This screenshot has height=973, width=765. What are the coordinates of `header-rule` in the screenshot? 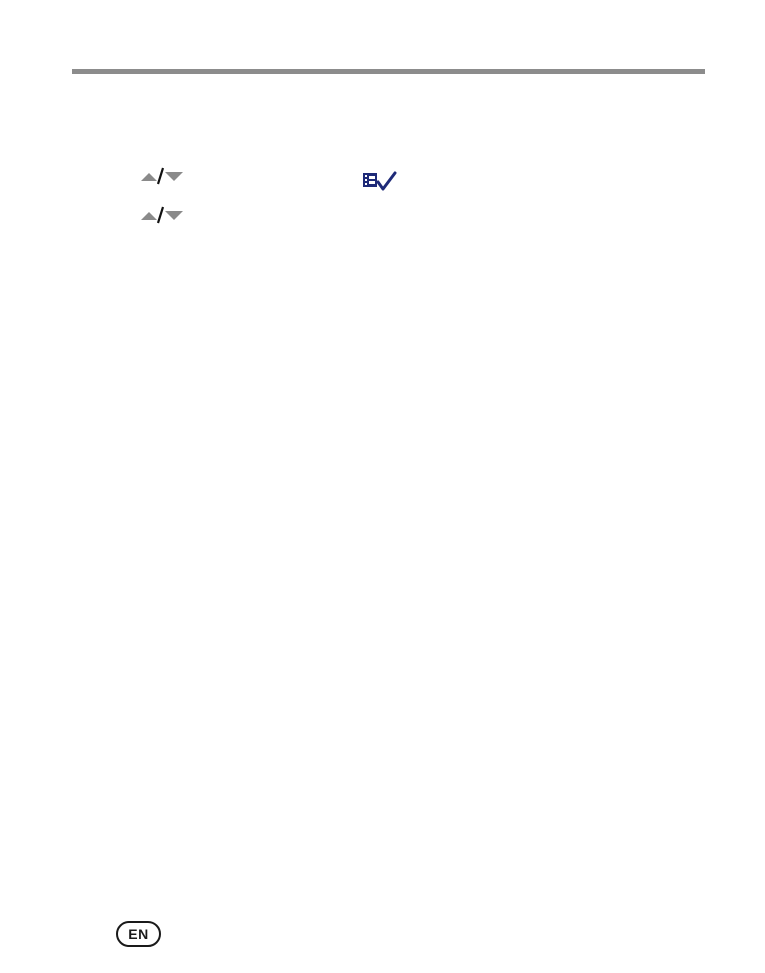 It's located at (388, 71).